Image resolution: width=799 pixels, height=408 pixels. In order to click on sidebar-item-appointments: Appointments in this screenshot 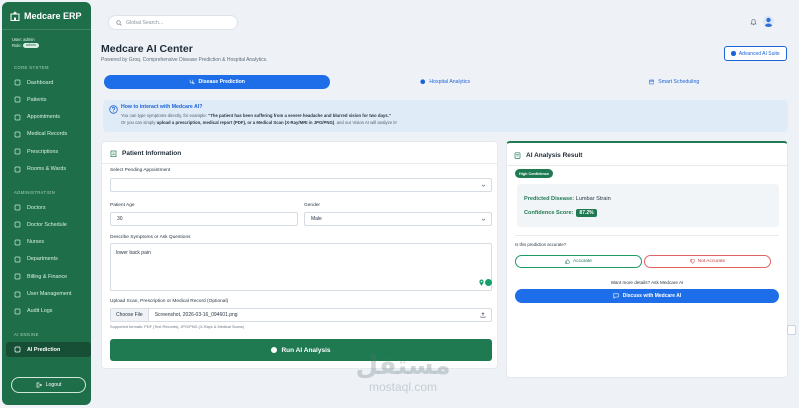, I will do `click(49, 117)`.